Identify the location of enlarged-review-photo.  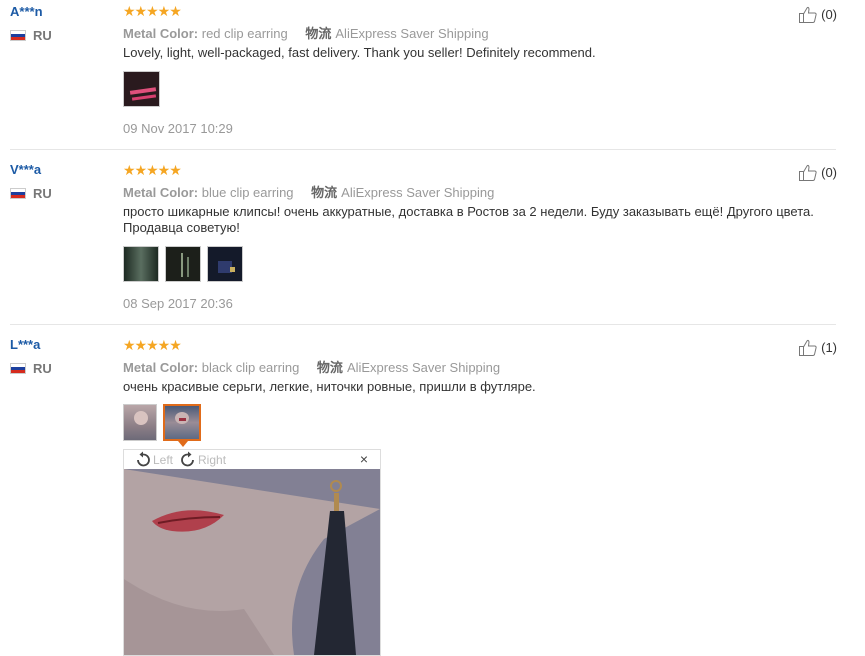
(252, 562).